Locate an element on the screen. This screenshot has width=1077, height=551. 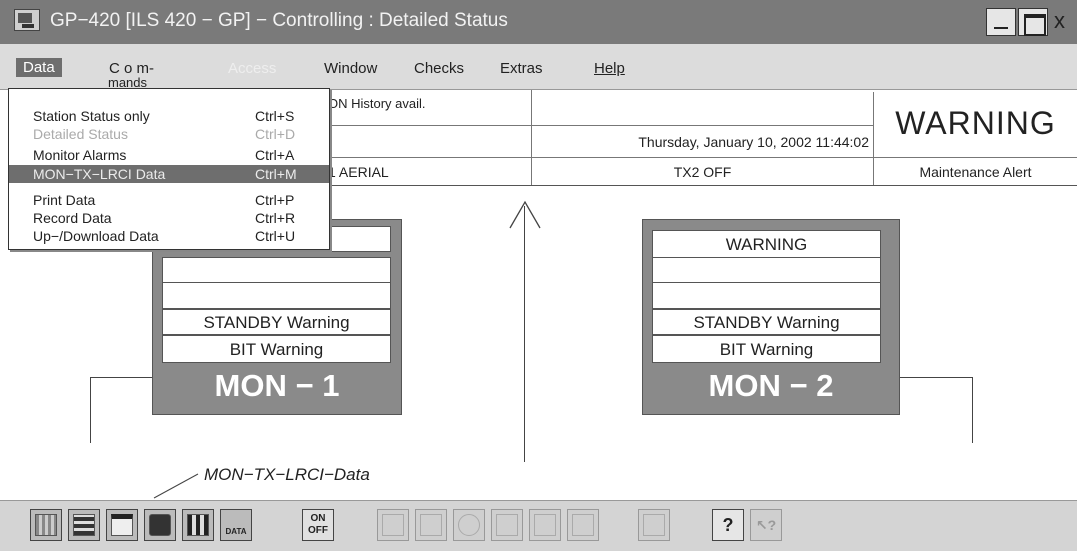
mon-tx-lrci-data-annotation: MON−TX−LRCI−Data is located at coordinates (287, 474).